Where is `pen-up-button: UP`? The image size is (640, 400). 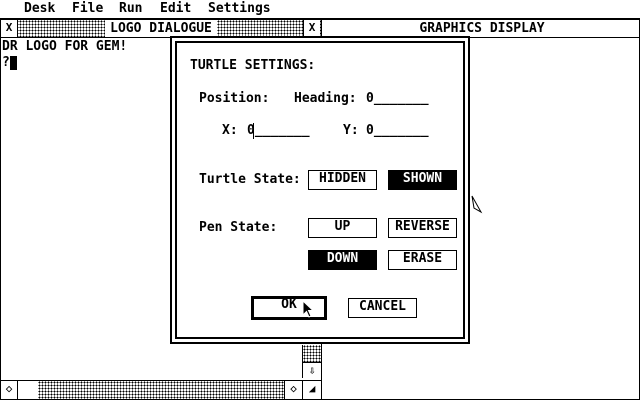
pen-up-button: UP is located at coordinates (342, 228).